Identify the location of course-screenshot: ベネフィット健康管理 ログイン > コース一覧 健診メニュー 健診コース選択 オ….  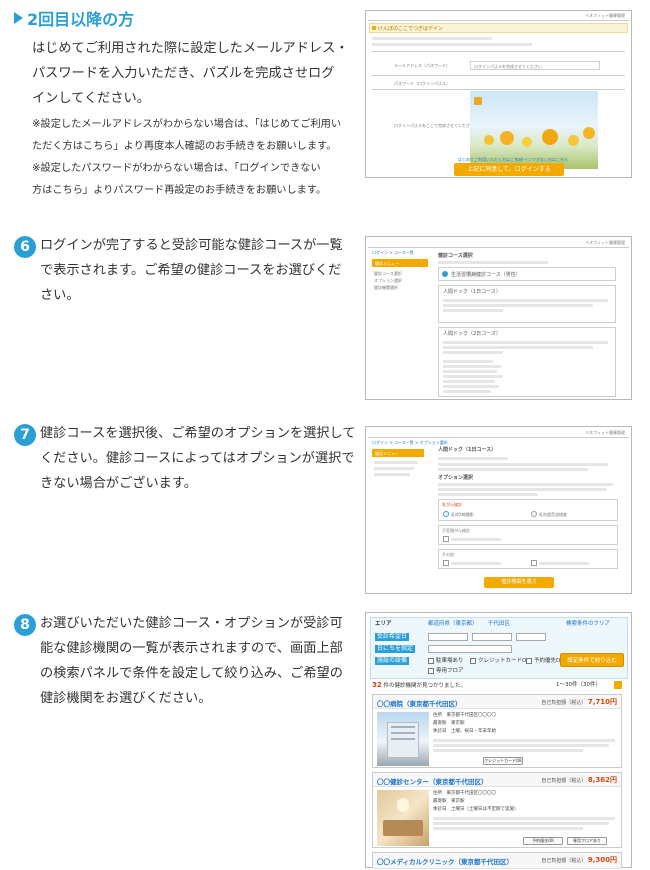
(498, 318).